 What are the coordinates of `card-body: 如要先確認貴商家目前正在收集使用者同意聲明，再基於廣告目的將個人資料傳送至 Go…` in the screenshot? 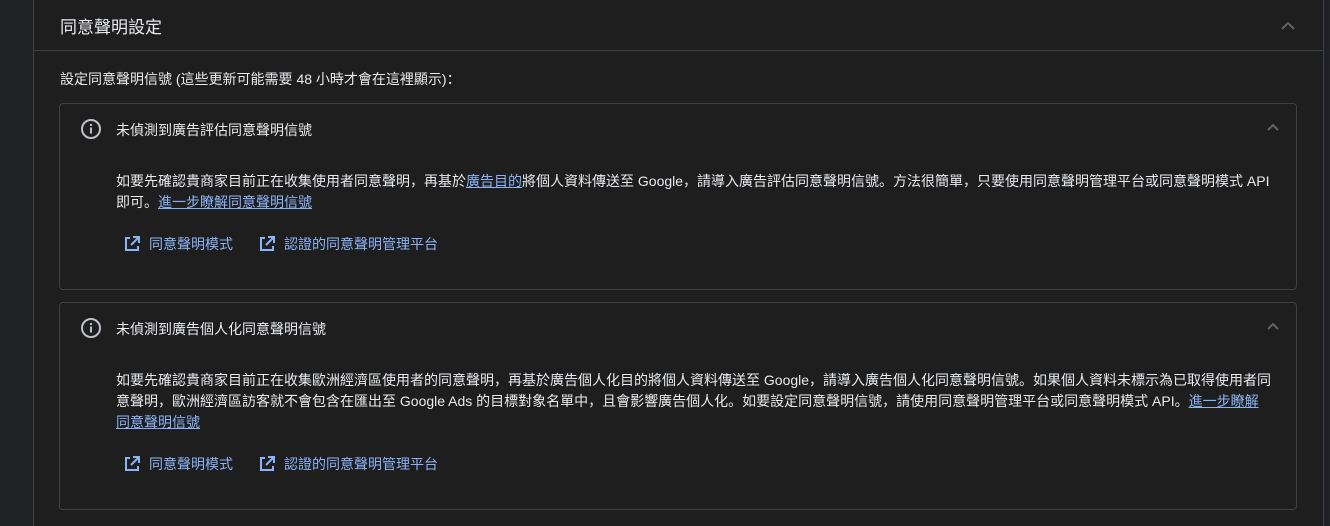 It's located at (694, 192).